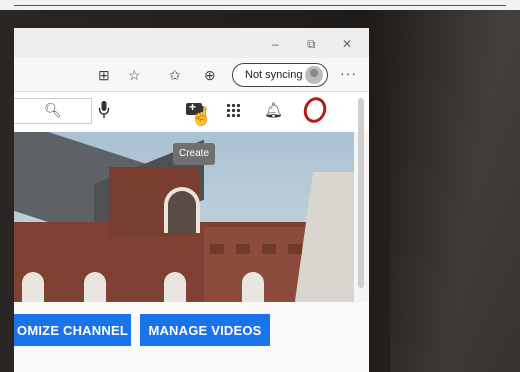  What do you see at coordinates (134, 75) in the screenshot?
I see `add-favorite-icon: ☆` at bounding box center [134, 75].